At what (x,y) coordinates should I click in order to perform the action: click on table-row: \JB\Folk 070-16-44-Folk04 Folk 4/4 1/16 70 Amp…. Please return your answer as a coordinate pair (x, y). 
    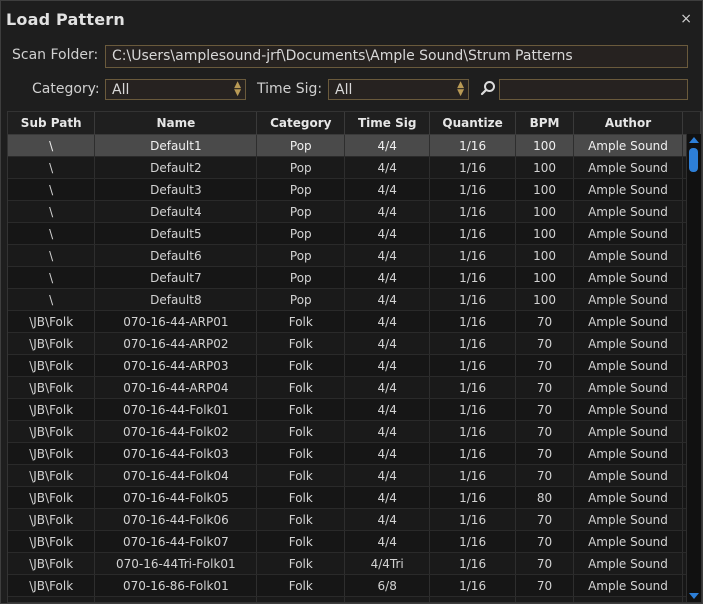
    Looking at the image, I should click on (354, 475).